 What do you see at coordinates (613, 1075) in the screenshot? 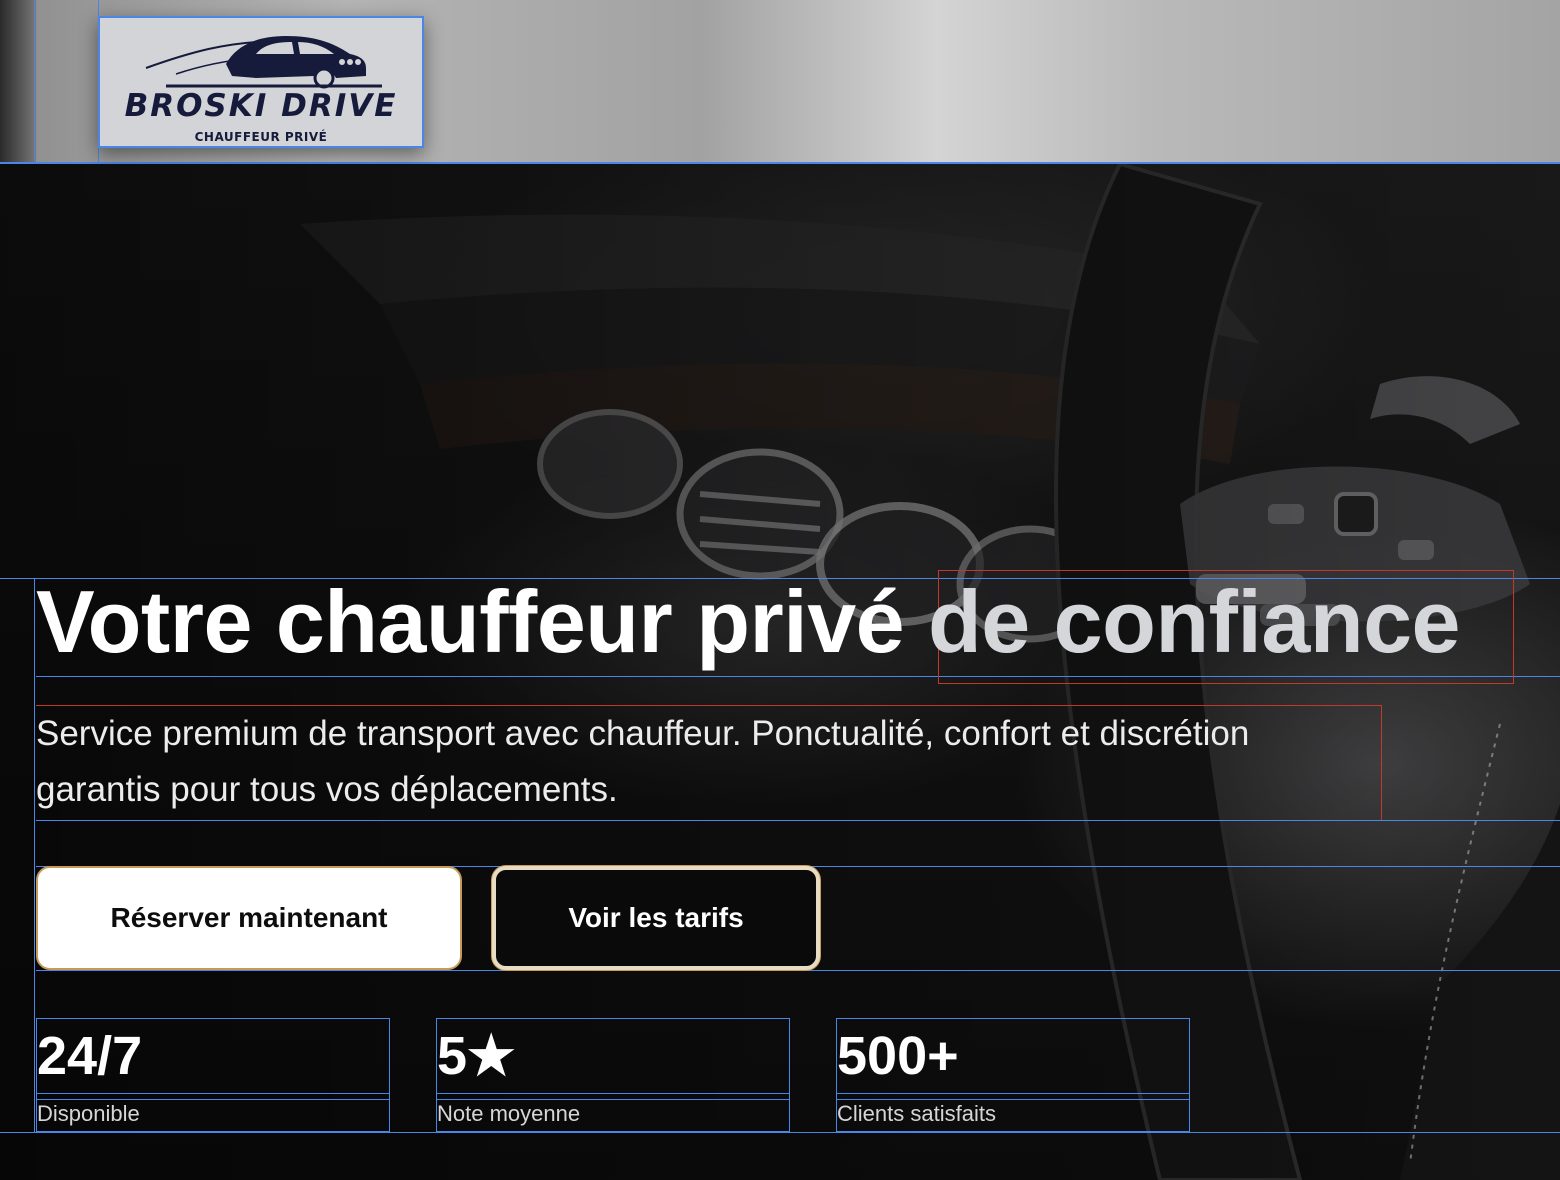
I see `stat-rating: 5★ Note moyenne` at bounding box center [613, 1075].